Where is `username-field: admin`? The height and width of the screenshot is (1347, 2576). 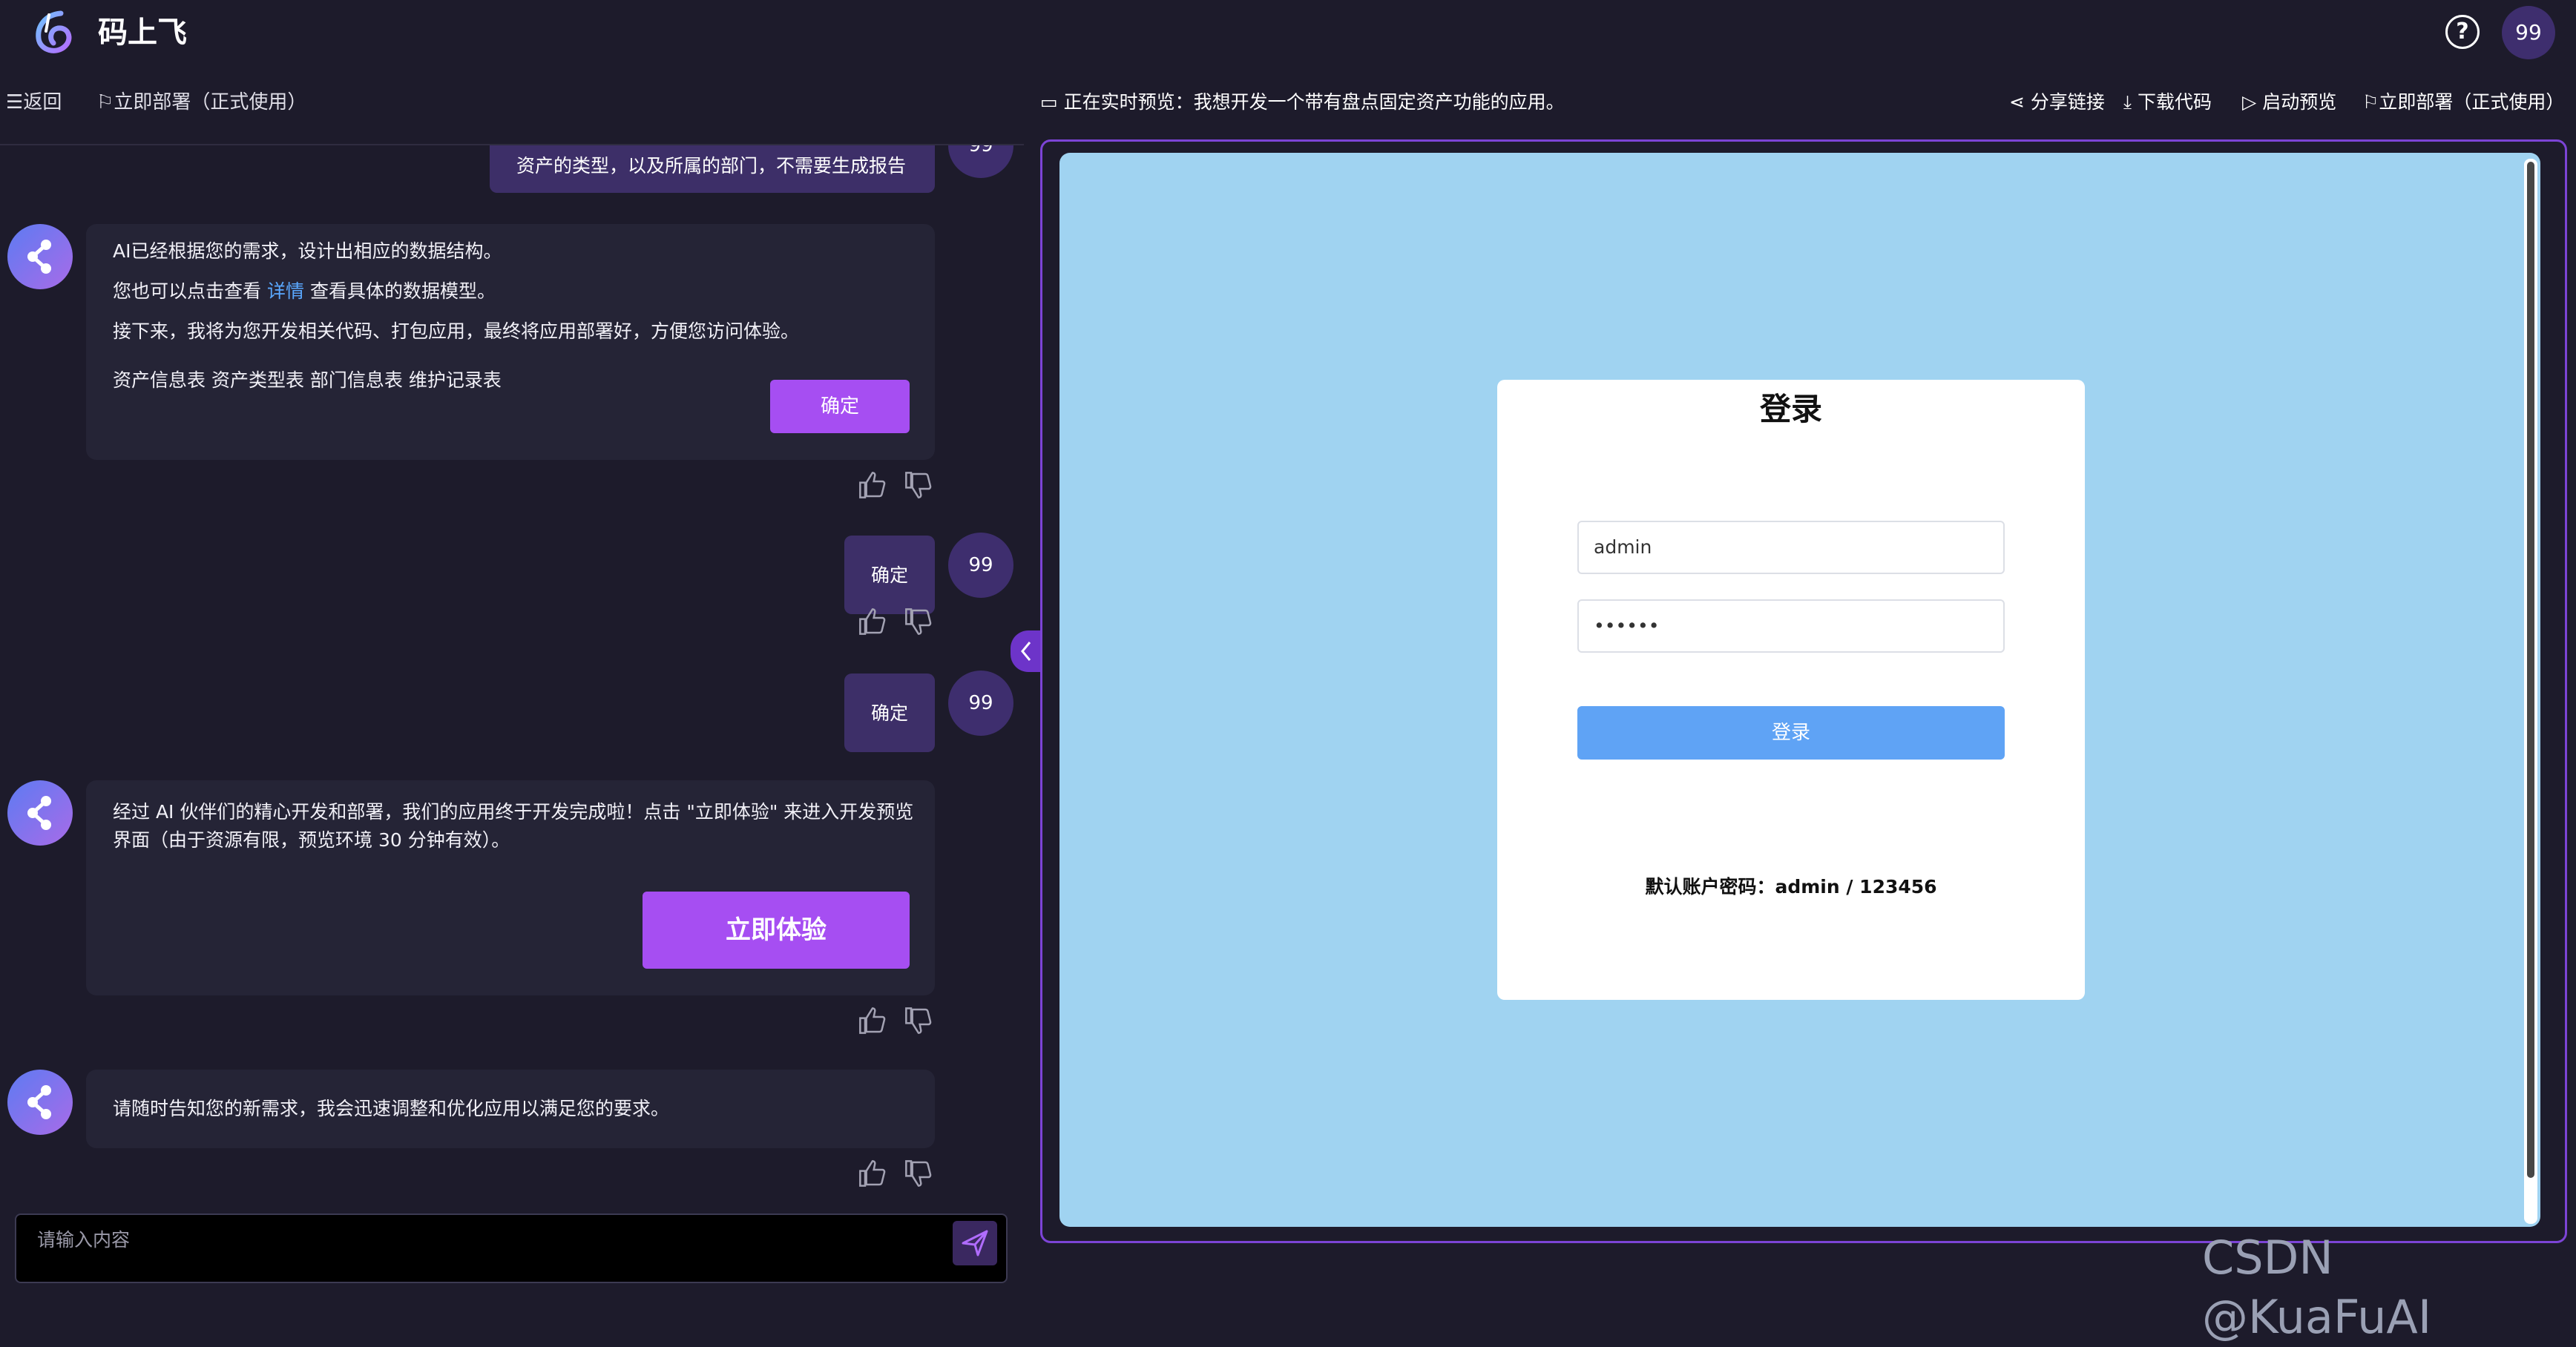
username-field: admin is located at coordinates (1791, 547).